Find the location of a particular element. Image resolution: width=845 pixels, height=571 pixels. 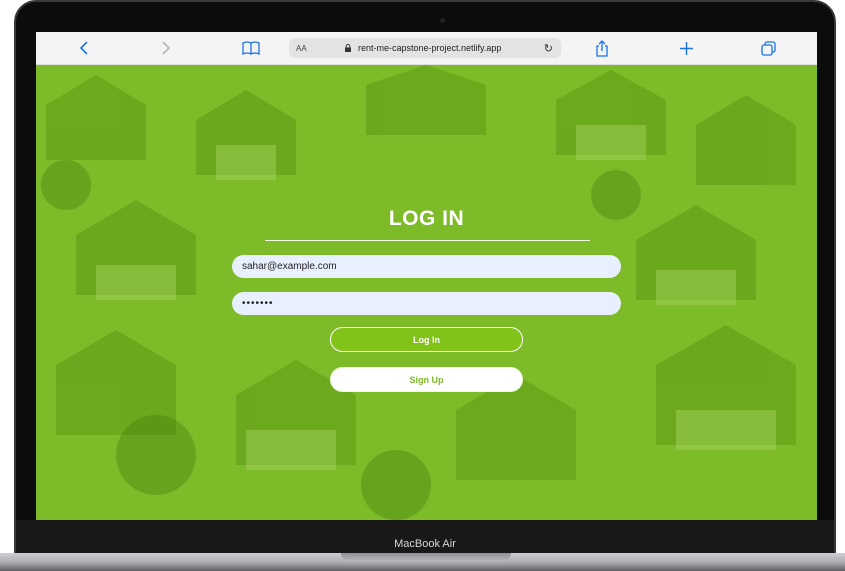

plus-icon is located at coordinates (686, 48).